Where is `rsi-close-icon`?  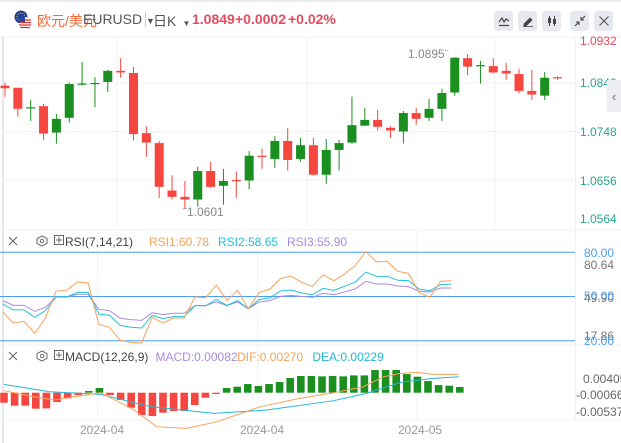
rsi-close-icon is located at coordinates (13, 241).